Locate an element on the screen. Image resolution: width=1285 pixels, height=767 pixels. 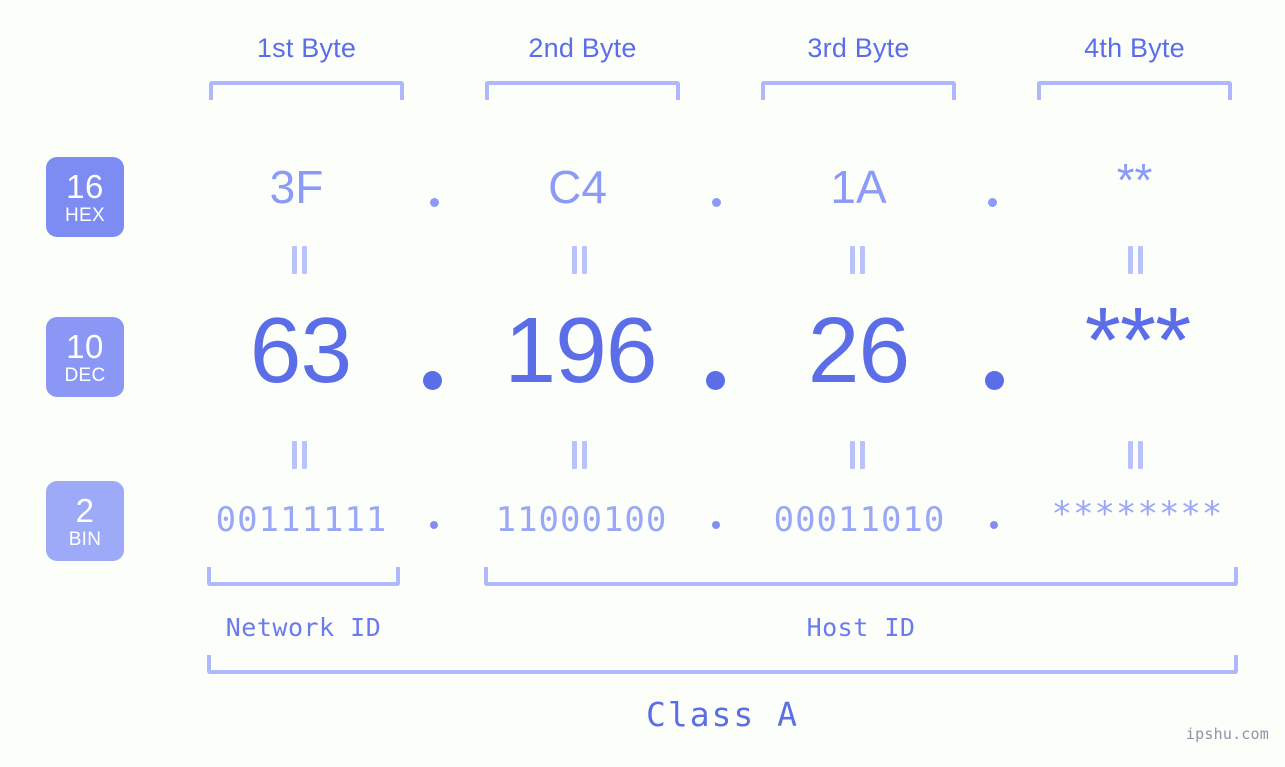
base-badge-dec: 10 DEC is located at coordinates (85, 357).